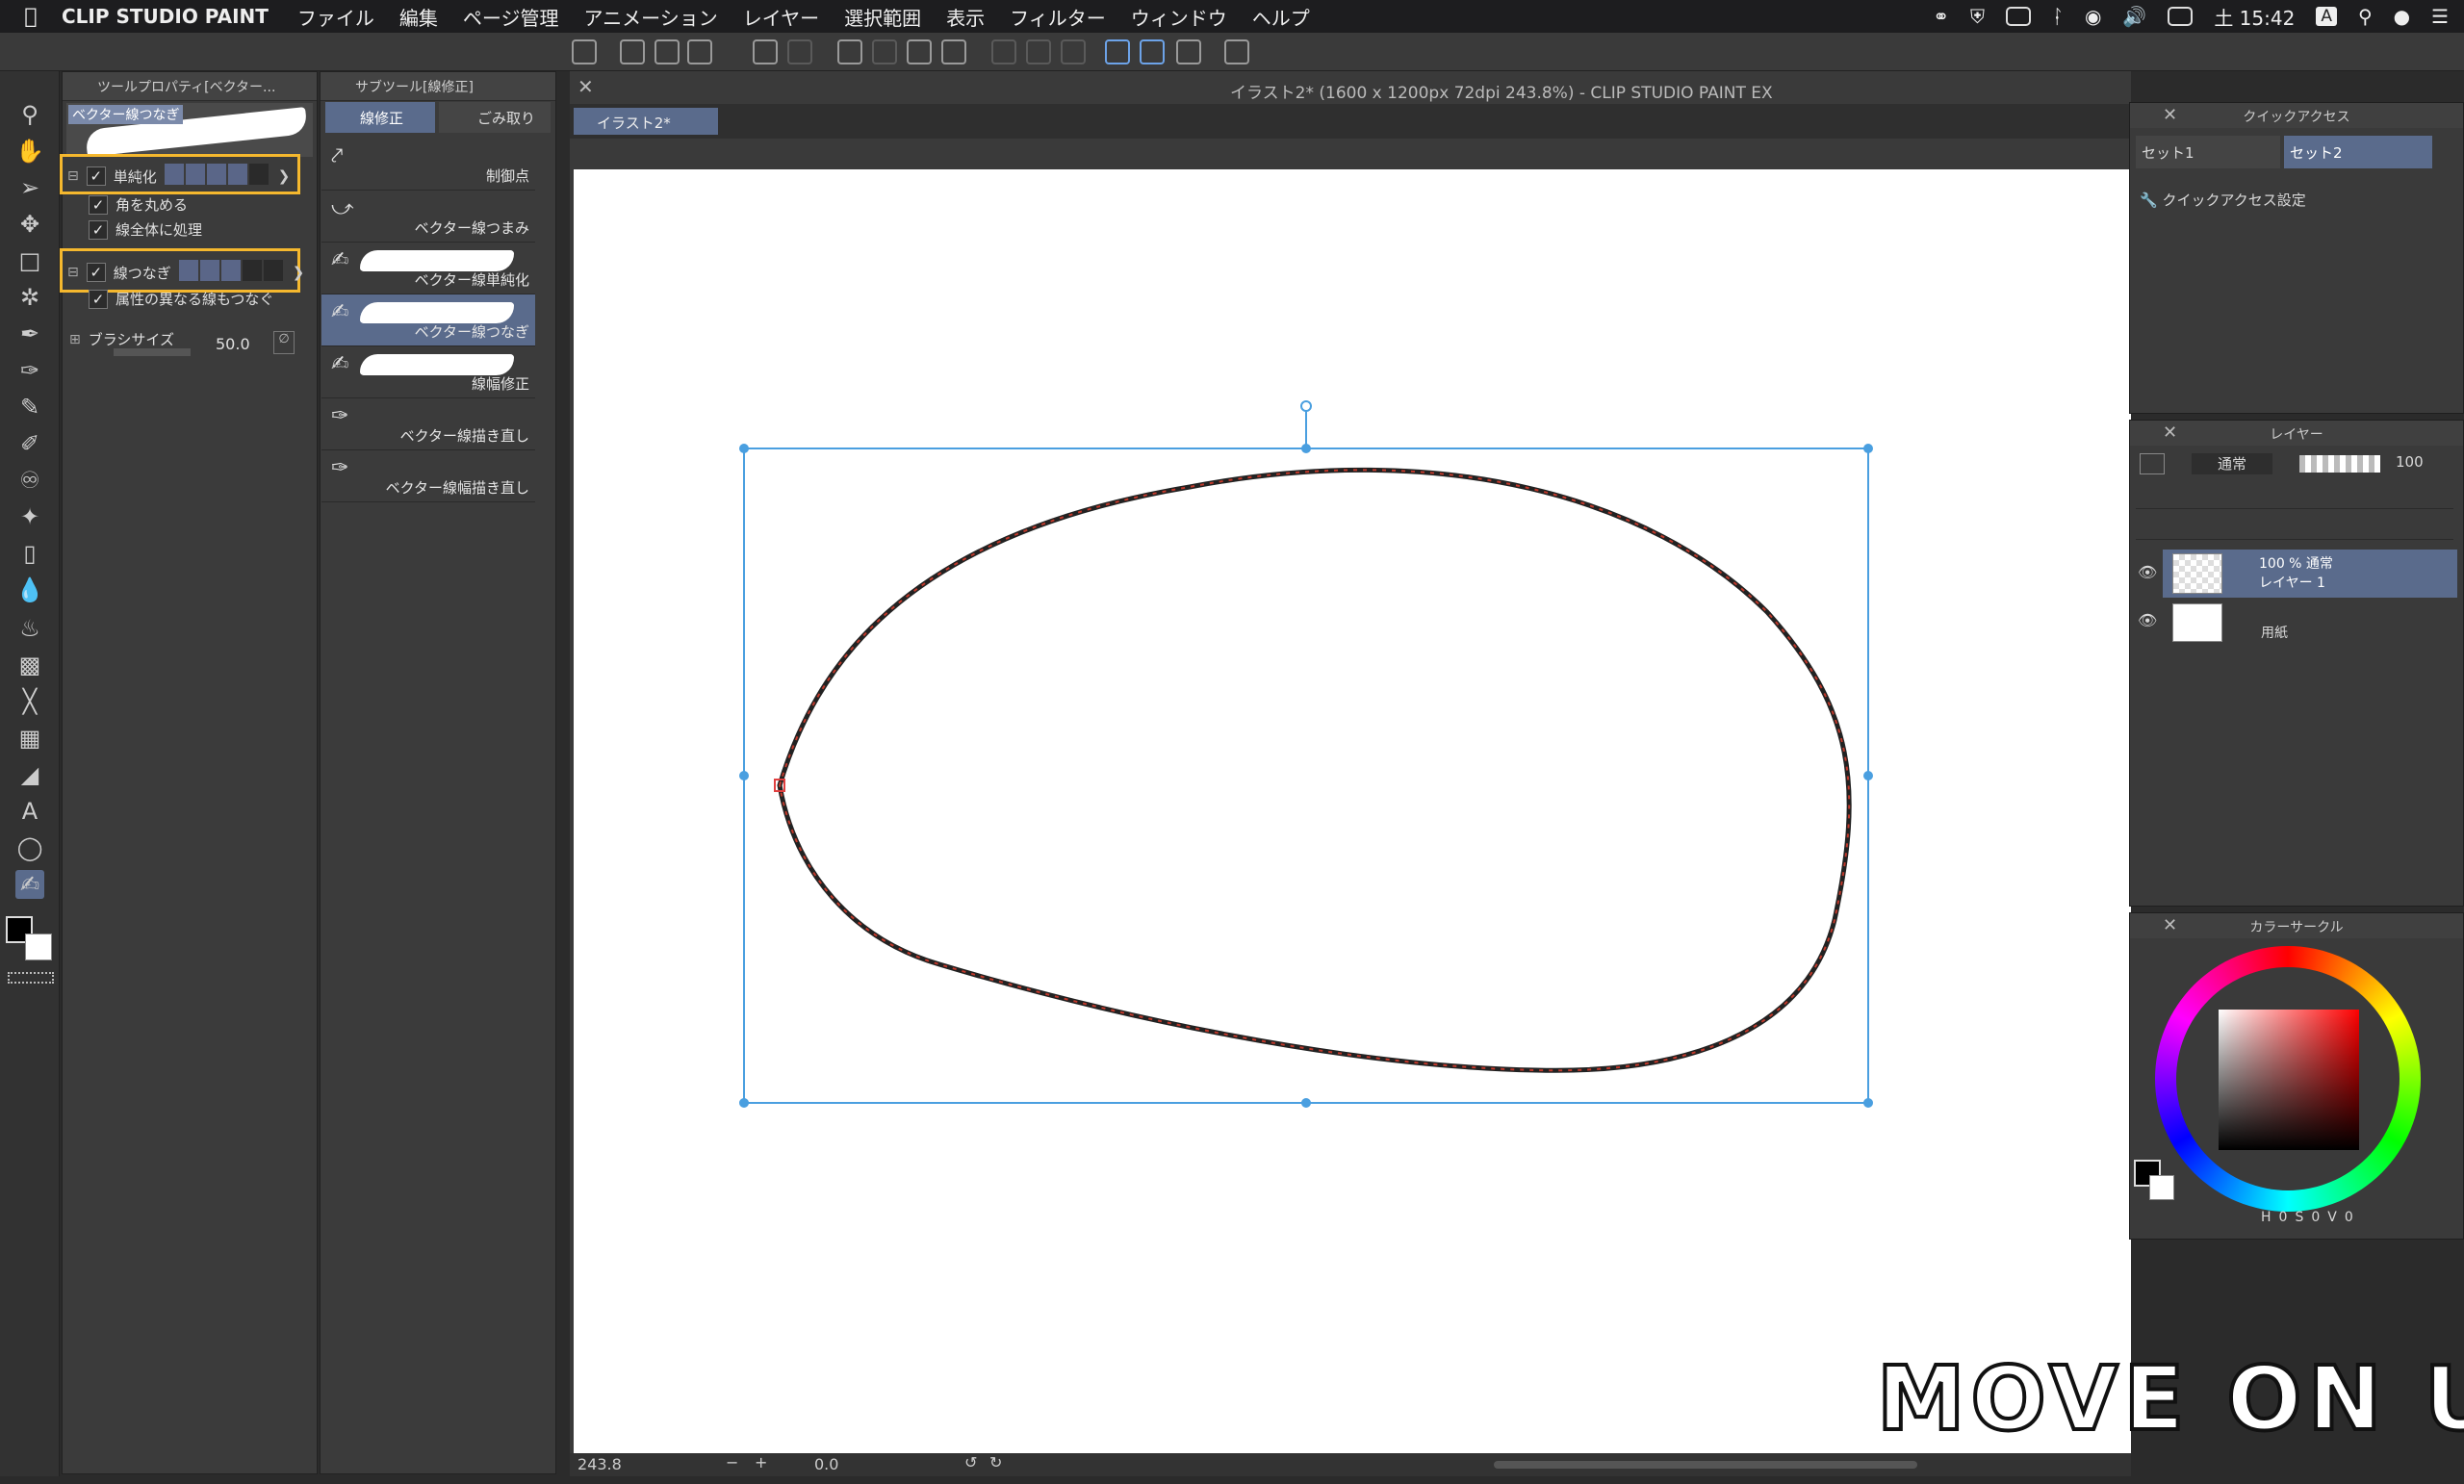 The image size is (2464, 1484). I want to click on process-whole-checkbox: ✓, so click(98, 230).